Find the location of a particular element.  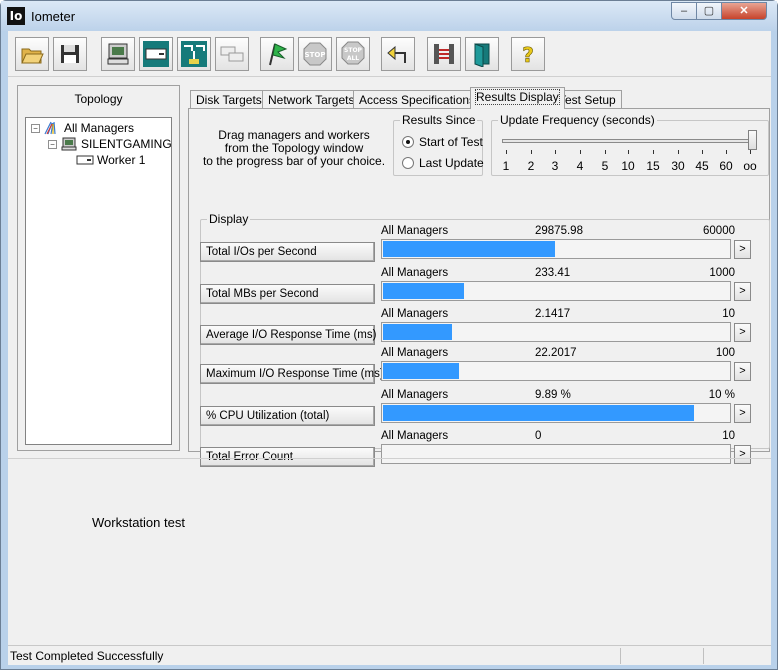

metric-select-button: Average I/O Response Time (ms) is located at coordinates (288, 335).